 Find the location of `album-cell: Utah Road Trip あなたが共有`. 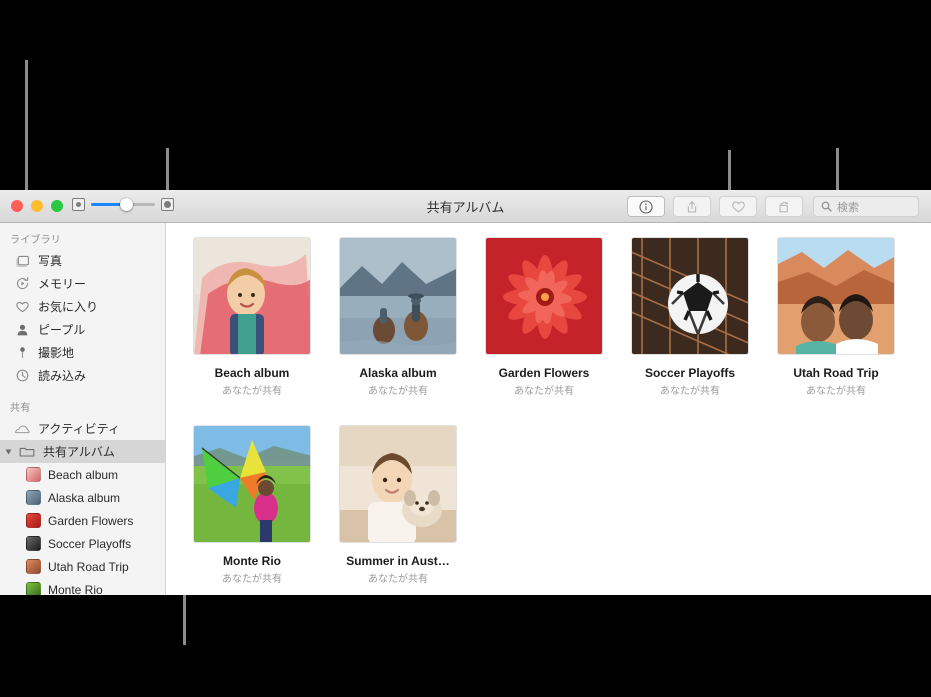

album-cell: Utah Road Trip あなたが共有 is located at coordinates (836, 317).